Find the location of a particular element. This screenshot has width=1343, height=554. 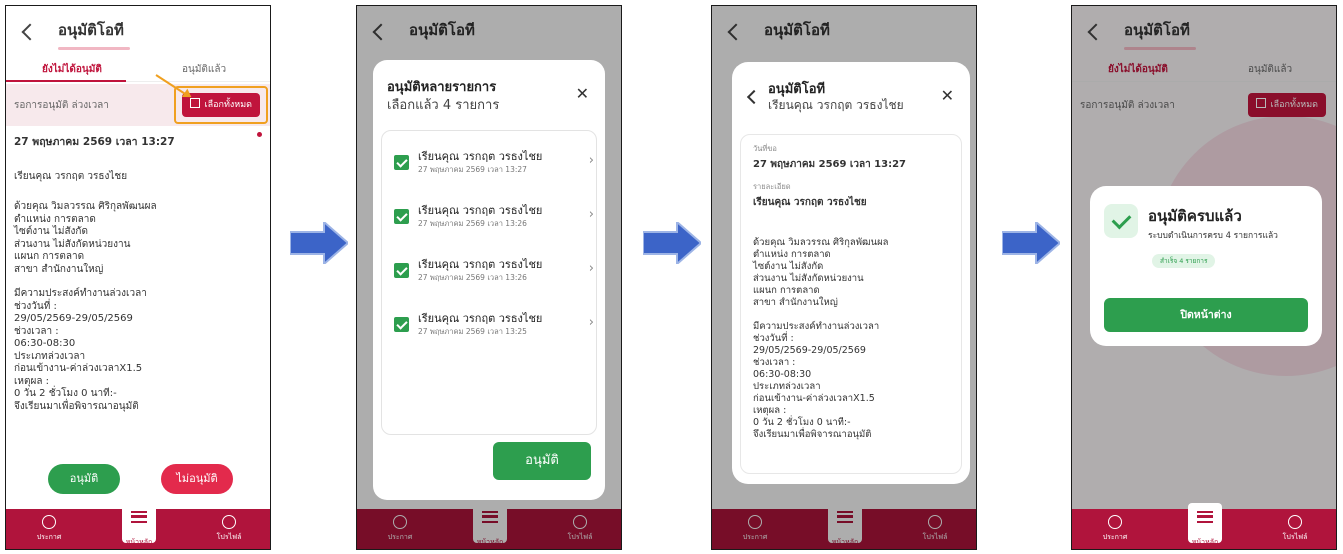

body-line: ด้วยคุณ วิมลวรรณ ศิริกุลพัฒนผล is located at coordinates (85, 206).